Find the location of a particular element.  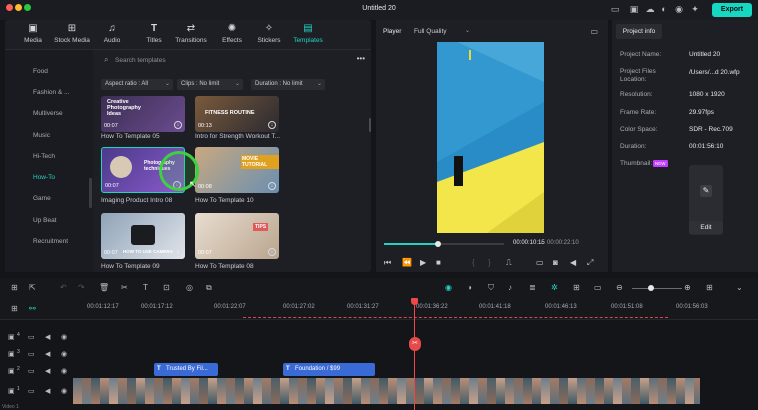

template-thumbnail: FITNESS ROUTINE 00:13 ↓ is located at coordinates (237, 114).